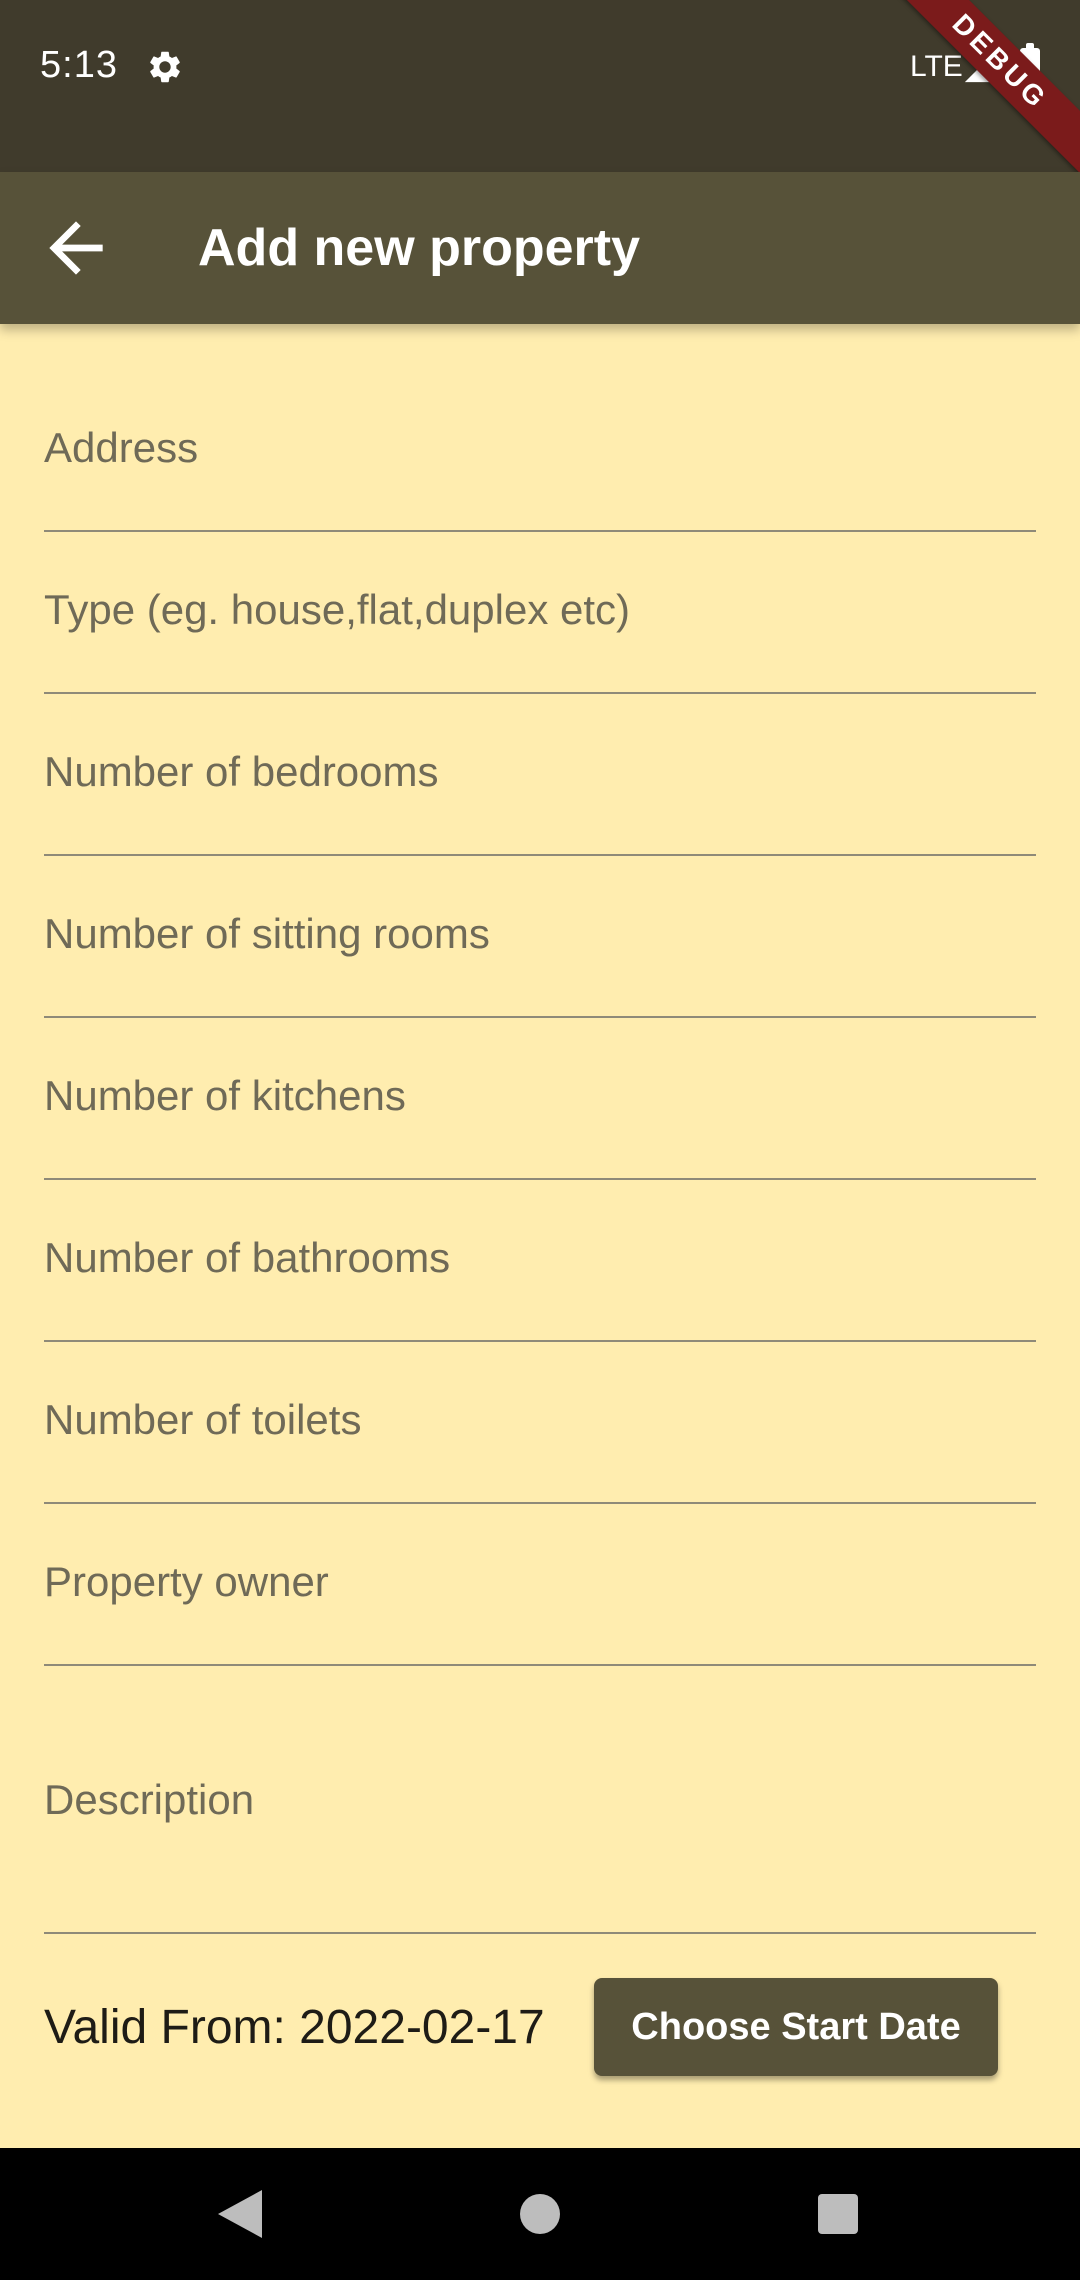 The image size is (1080, 2280). What do you see at coordinates (540, 784) in the screenshot?
I see `bedrooms-field: Number of bedrooms` at bounding box center [540, 784].